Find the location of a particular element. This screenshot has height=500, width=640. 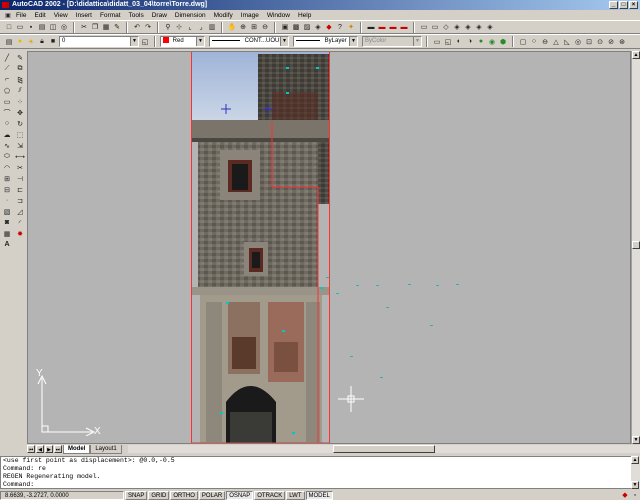

gouraud-edges-icon: ⬢ is located at coordinates (503, 42).